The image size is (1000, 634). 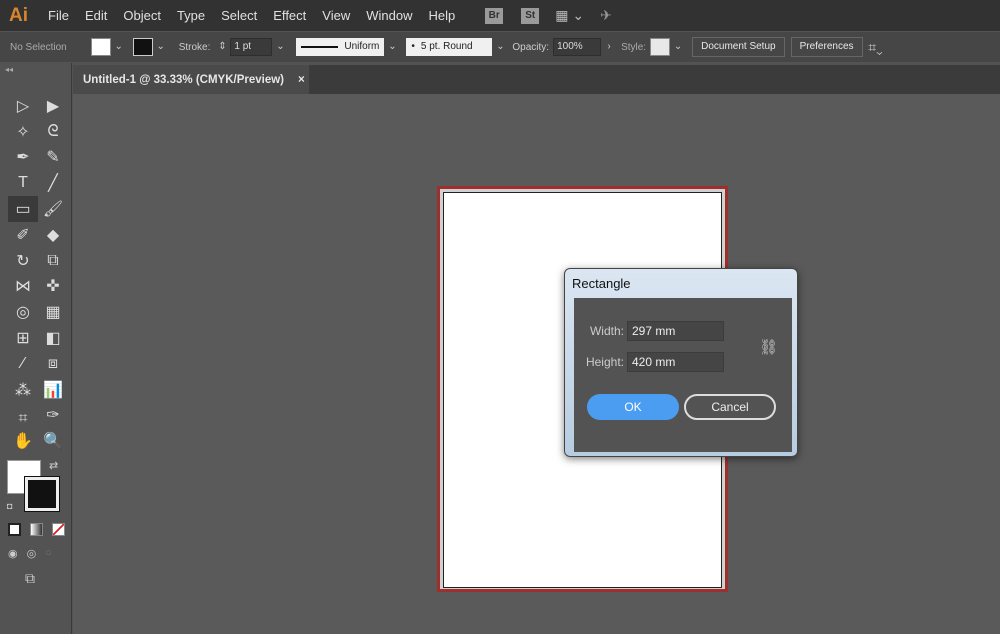 I want to click on lasso-tool: ᘓ, so click(x=53, y=132).